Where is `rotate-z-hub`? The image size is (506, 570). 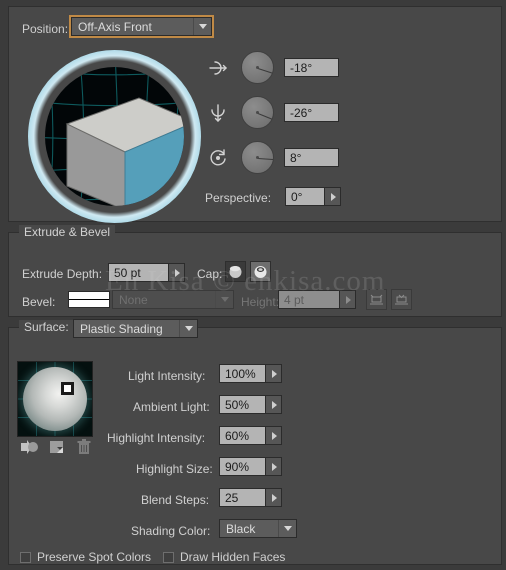
rotate-z-hub is located at coordinates (257, 157).